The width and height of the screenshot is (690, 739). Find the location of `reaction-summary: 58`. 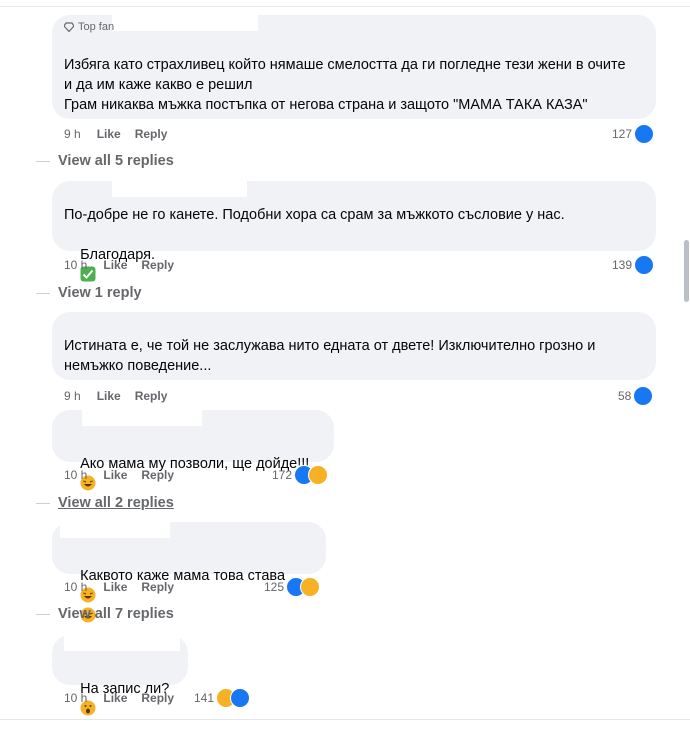

reaction-summary: 58 is located at coordinates (636, 396).